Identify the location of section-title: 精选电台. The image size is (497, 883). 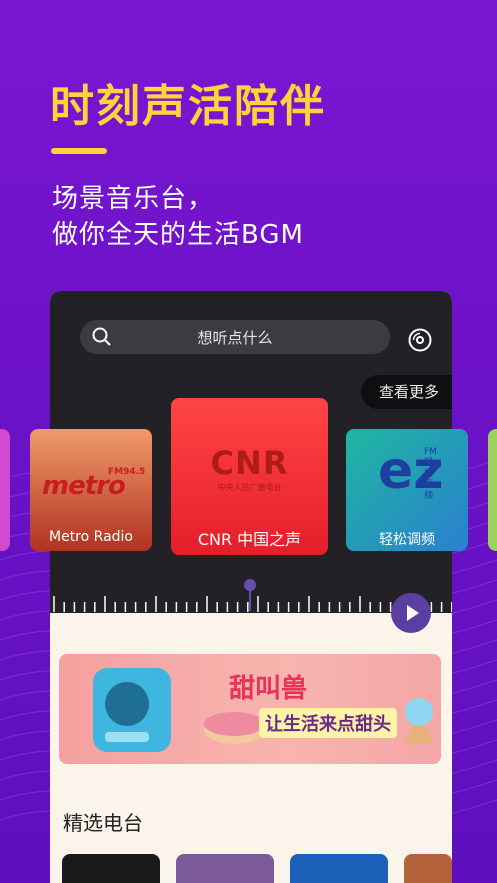
(103, 823).